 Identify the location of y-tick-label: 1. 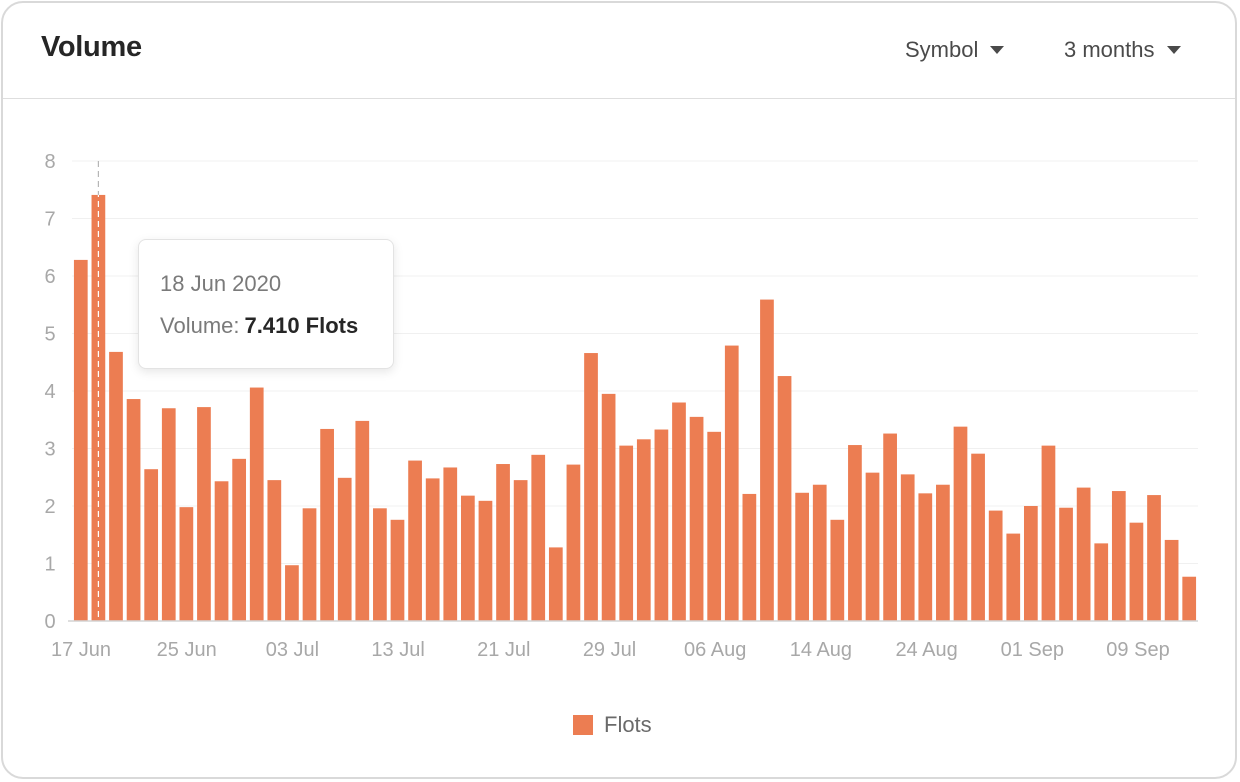
(49, 565).